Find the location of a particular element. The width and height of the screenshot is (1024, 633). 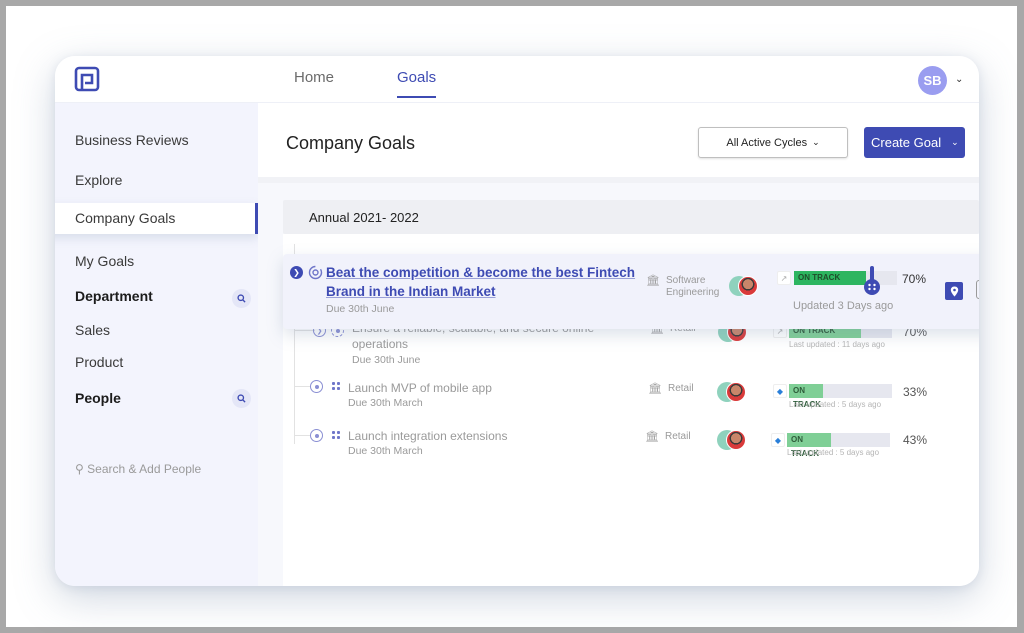

goal-title: Launch MVP of mobile app is located at coordinates (478, 388).